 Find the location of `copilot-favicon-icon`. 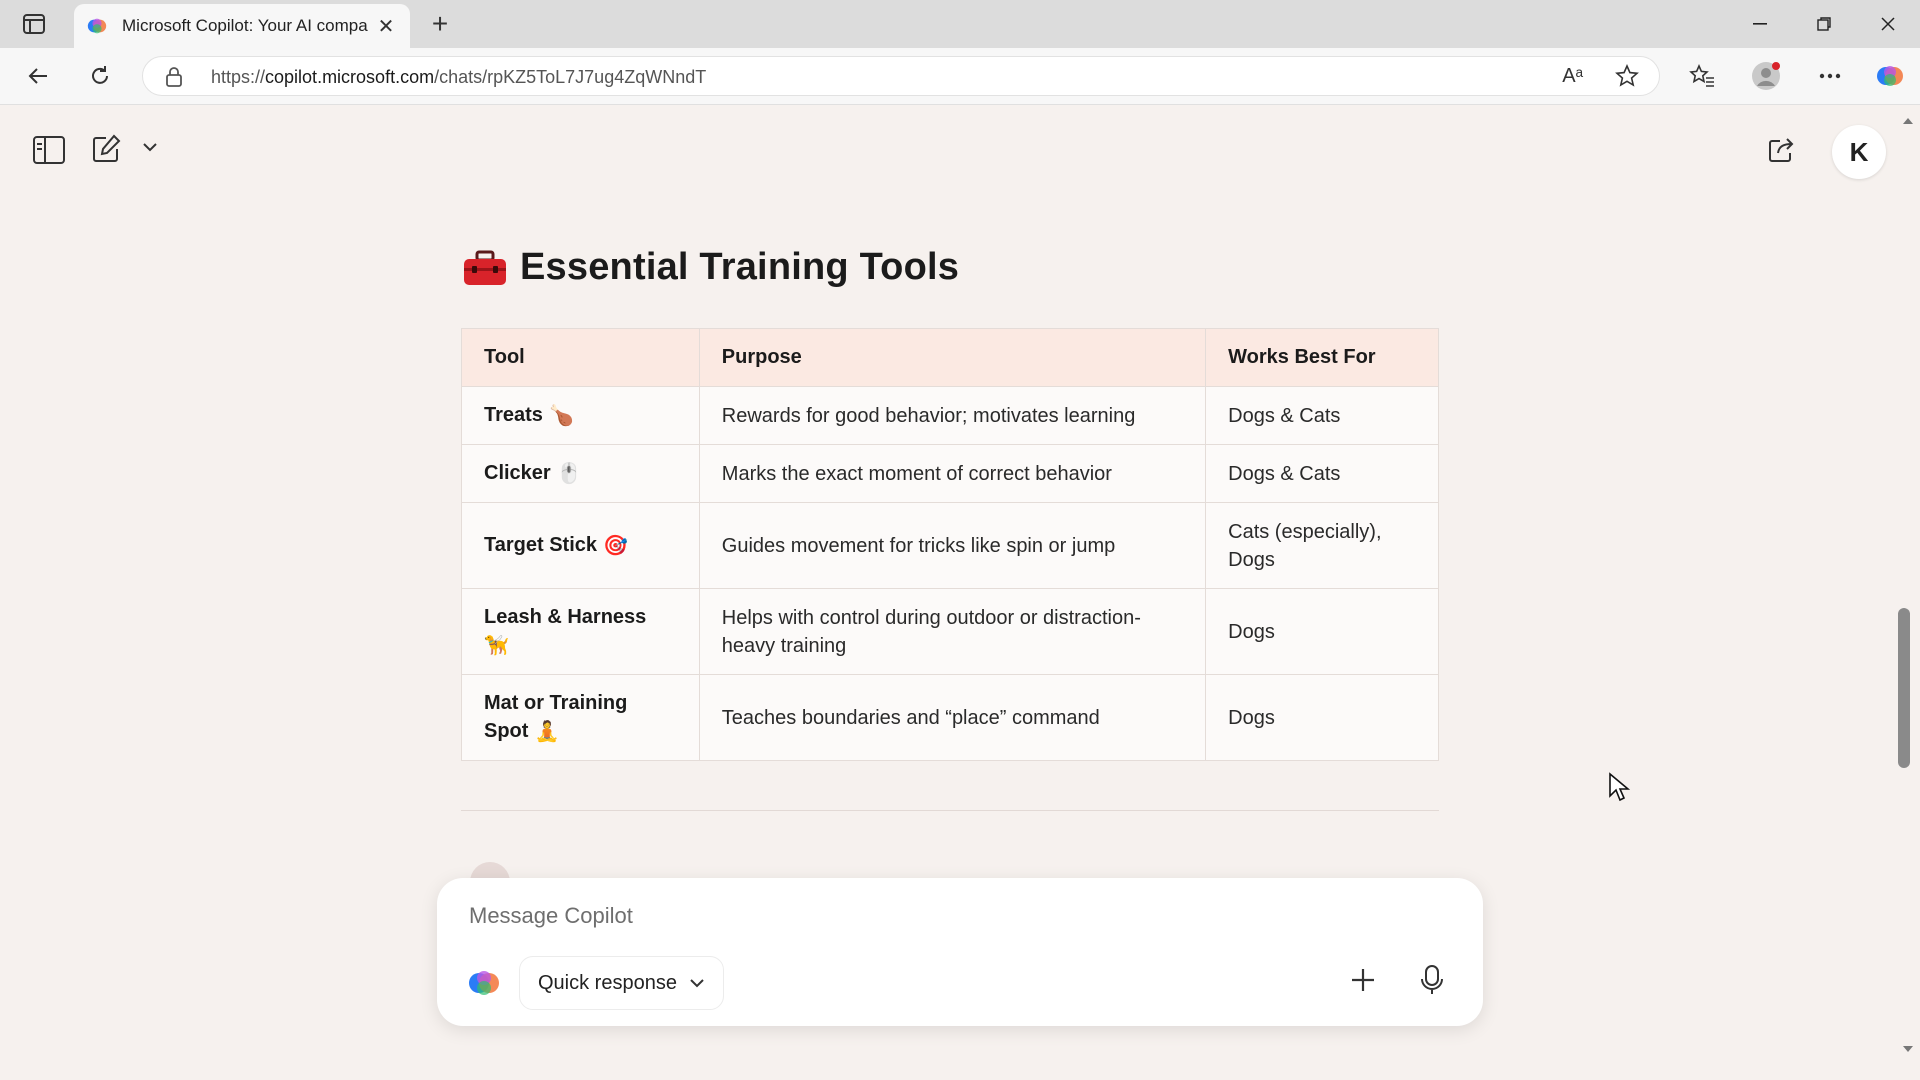

copilot-favicon-icon is located at coordinates (97, 26).